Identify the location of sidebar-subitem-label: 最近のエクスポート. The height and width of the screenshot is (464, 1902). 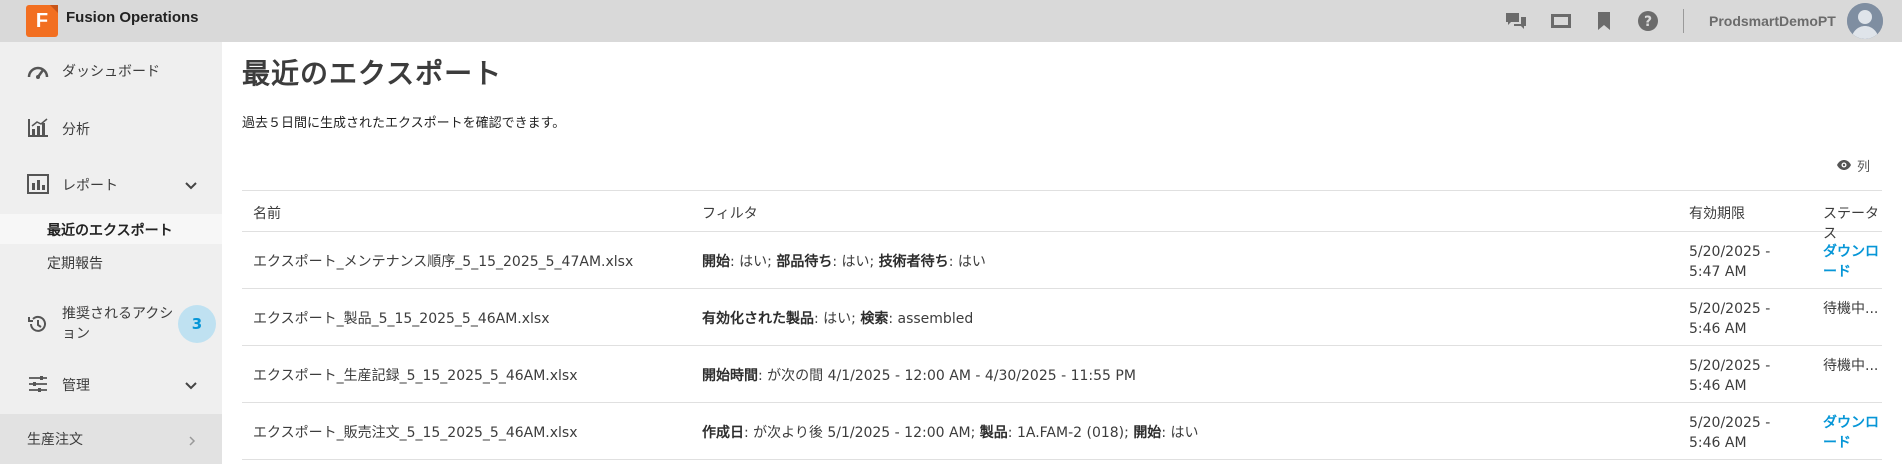
(110, 231).